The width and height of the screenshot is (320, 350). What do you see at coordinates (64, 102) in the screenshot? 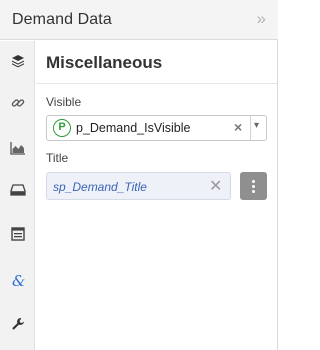
I see `visible-label: Visible` at bounding box center [64, 102].